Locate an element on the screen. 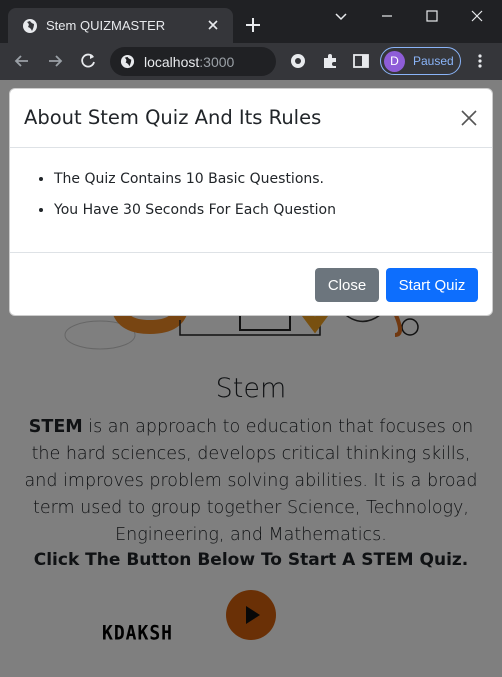 Image resolution: width=502 pixels, height=677 pixels. extension-circle-icon is located at coordinates (298, 61).